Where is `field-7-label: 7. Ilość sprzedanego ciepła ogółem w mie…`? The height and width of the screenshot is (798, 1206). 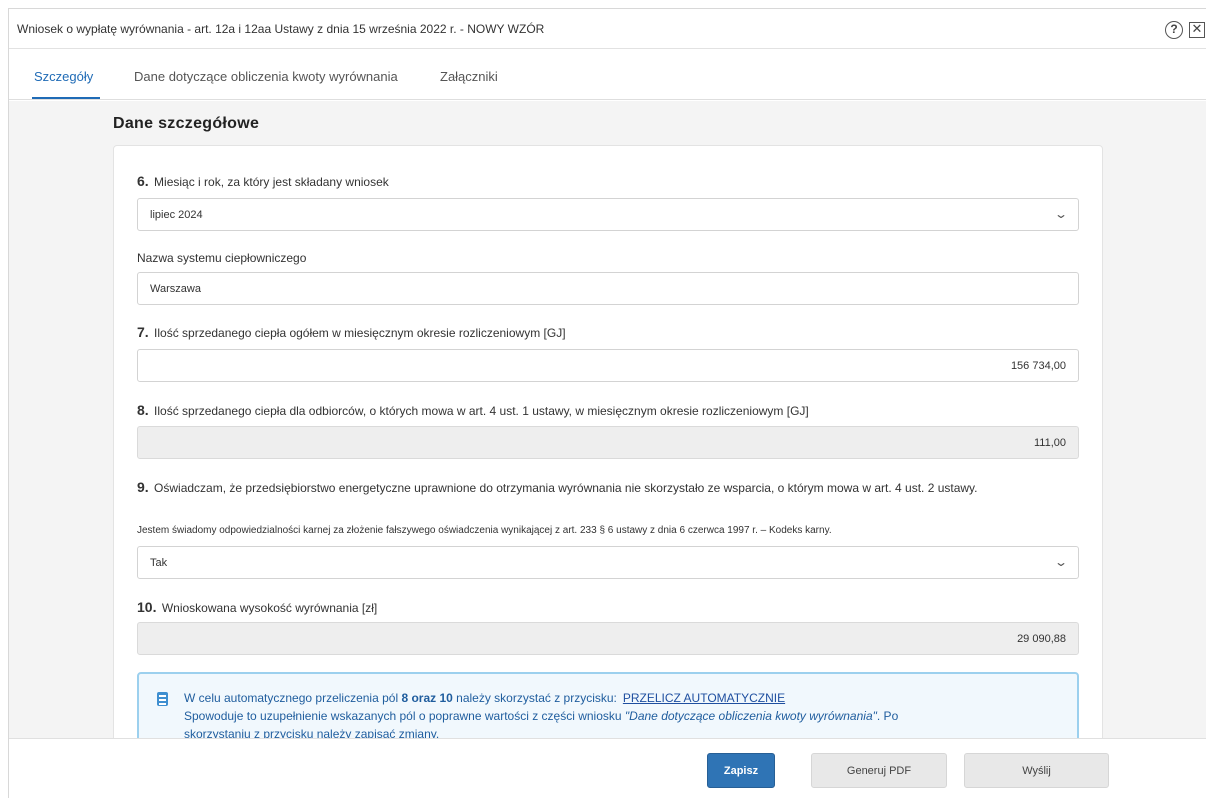 field-7-label: 7. Ilość sprzedanego ciepła ogółem w mie… is located at coordinates (351, 332).